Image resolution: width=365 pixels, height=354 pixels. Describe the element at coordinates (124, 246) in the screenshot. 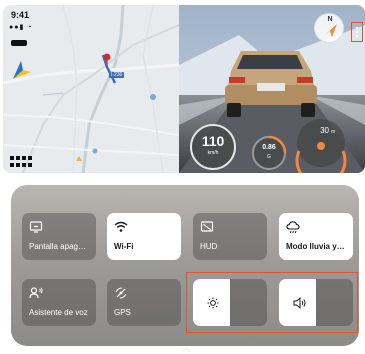

I see `tile-wifi-label: Wi-Fi` at that location.